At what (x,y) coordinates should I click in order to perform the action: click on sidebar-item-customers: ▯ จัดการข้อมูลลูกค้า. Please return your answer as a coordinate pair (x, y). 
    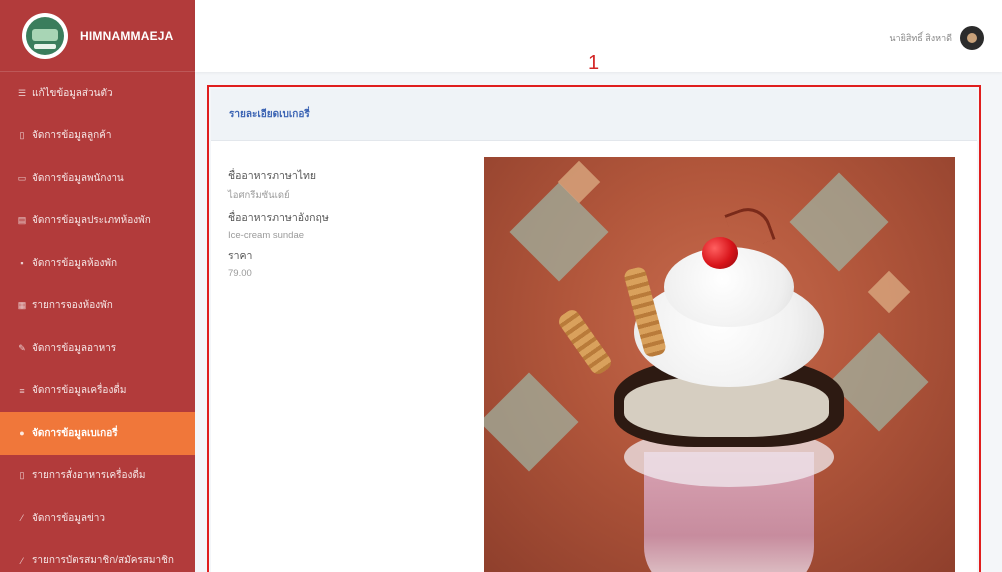
    Looking at the image, I should click on (97, 136).